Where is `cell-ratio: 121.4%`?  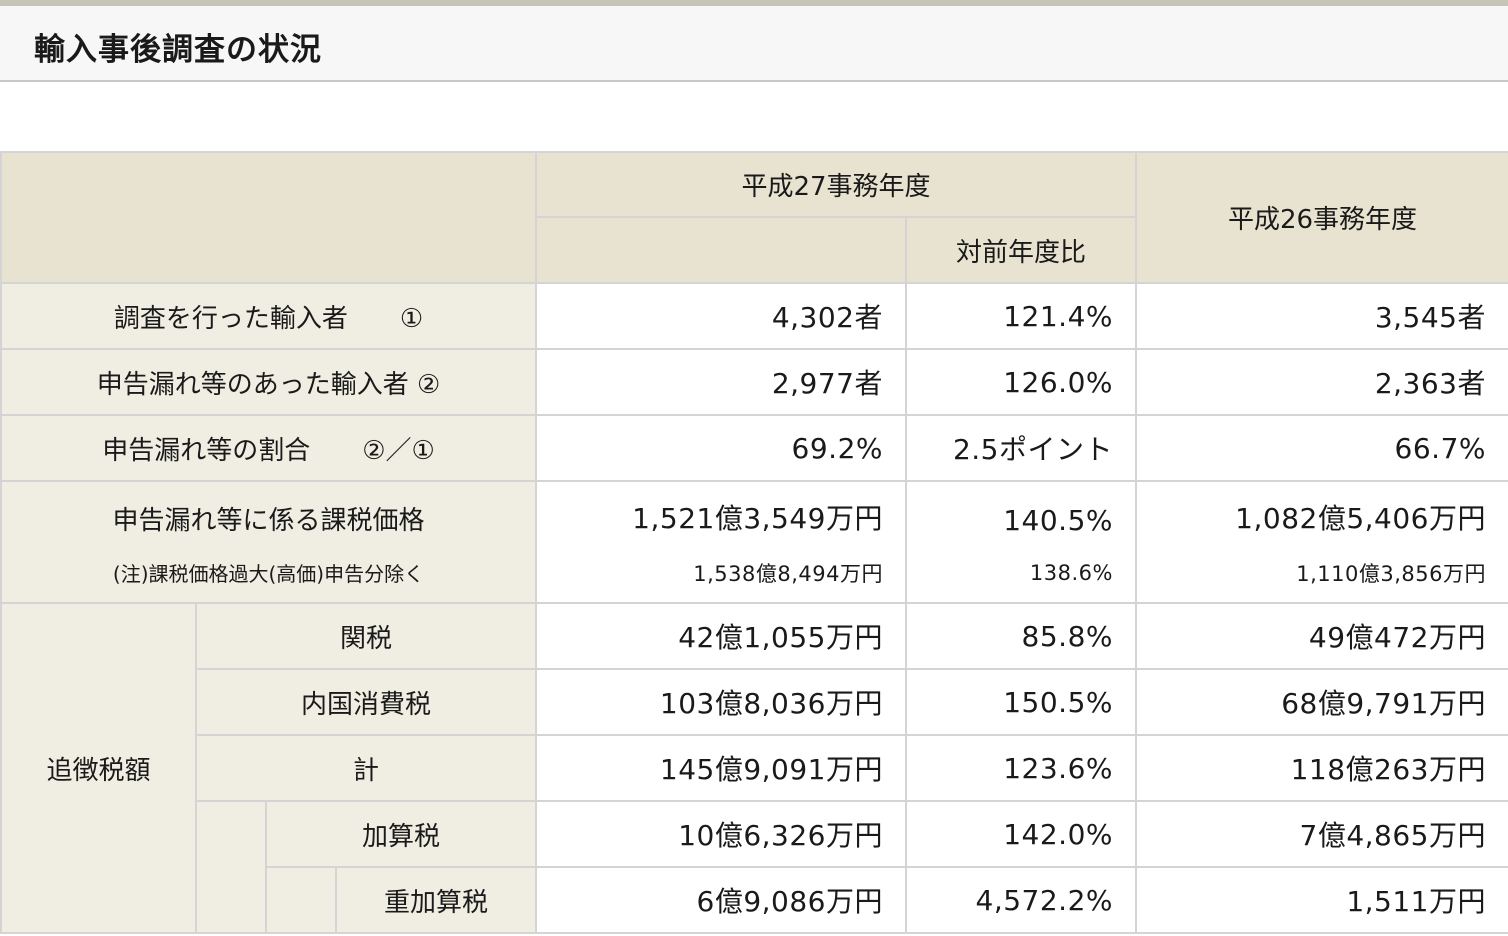 cell-ratio: 121.4% is located at coordinates (1021, 316).